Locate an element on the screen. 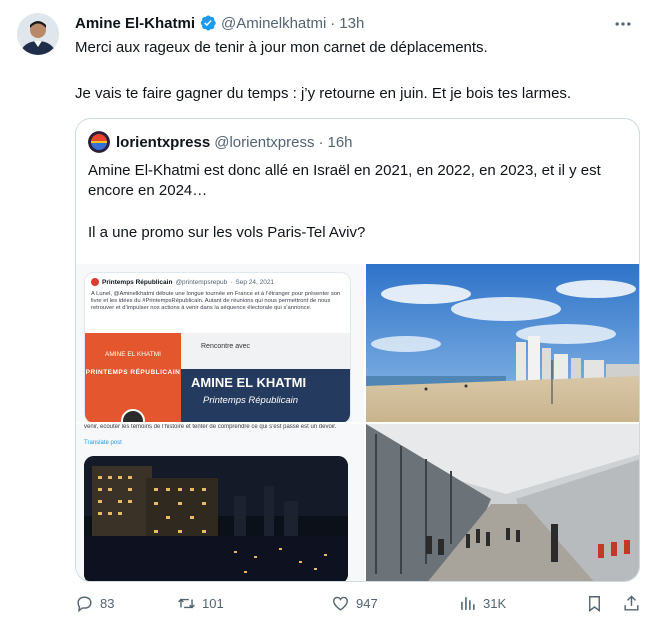  quoted-author-name: lorientxpress is located at coordinates (163, 142).